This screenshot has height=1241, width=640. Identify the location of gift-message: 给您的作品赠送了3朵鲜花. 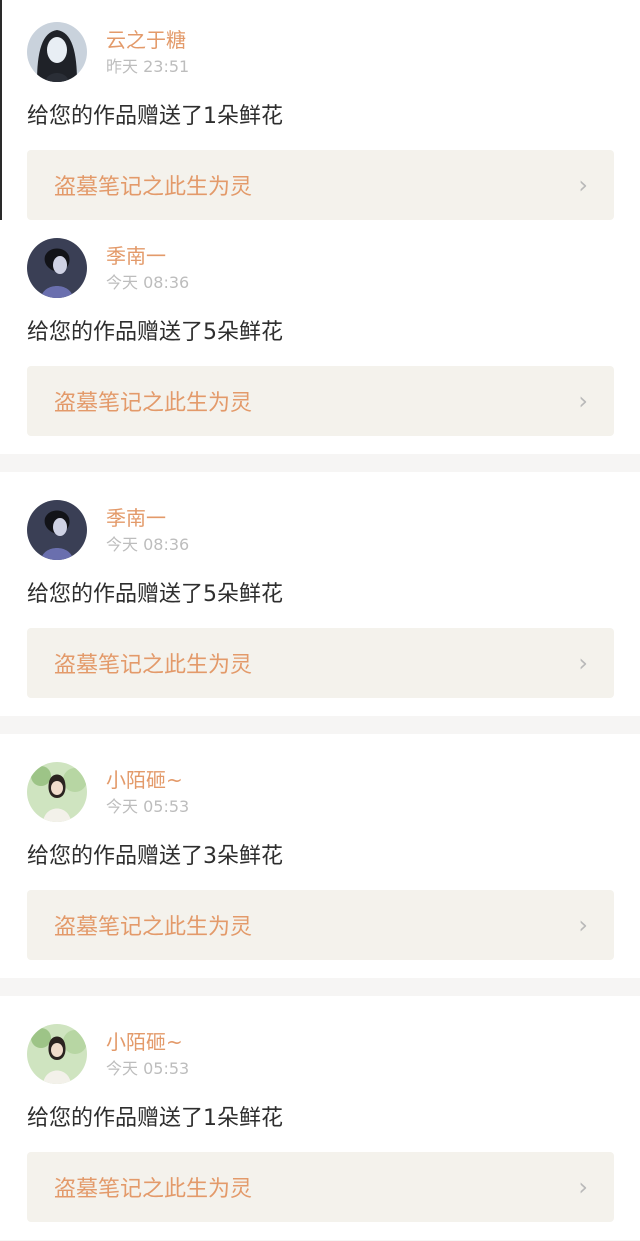
(155, 856).